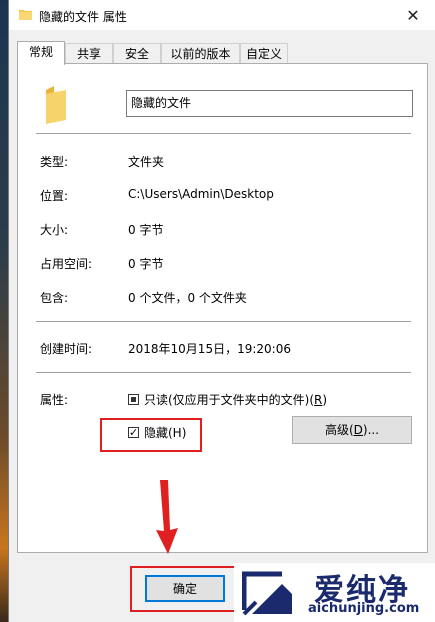 The height and width of the screenshot is (622, 435). Describe the element at coordinates (334, 592) in the screenshot. I see `watermark: 爱纯净 aichunjing.com` at that location.